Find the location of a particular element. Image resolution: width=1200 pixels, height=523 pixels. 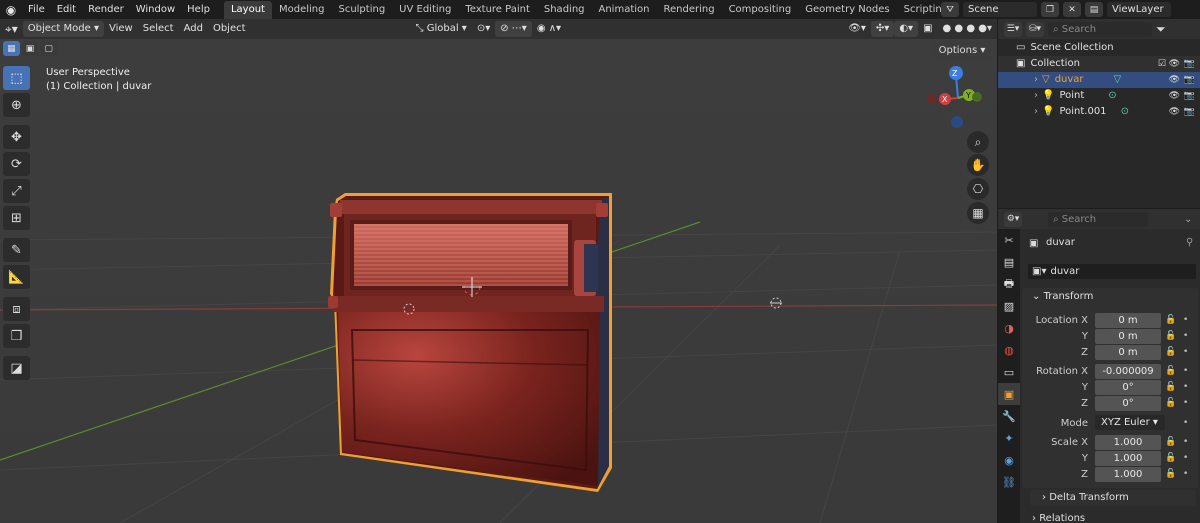

add-cube-tool-icon: ⧈ is located at coordinates (16, 309).